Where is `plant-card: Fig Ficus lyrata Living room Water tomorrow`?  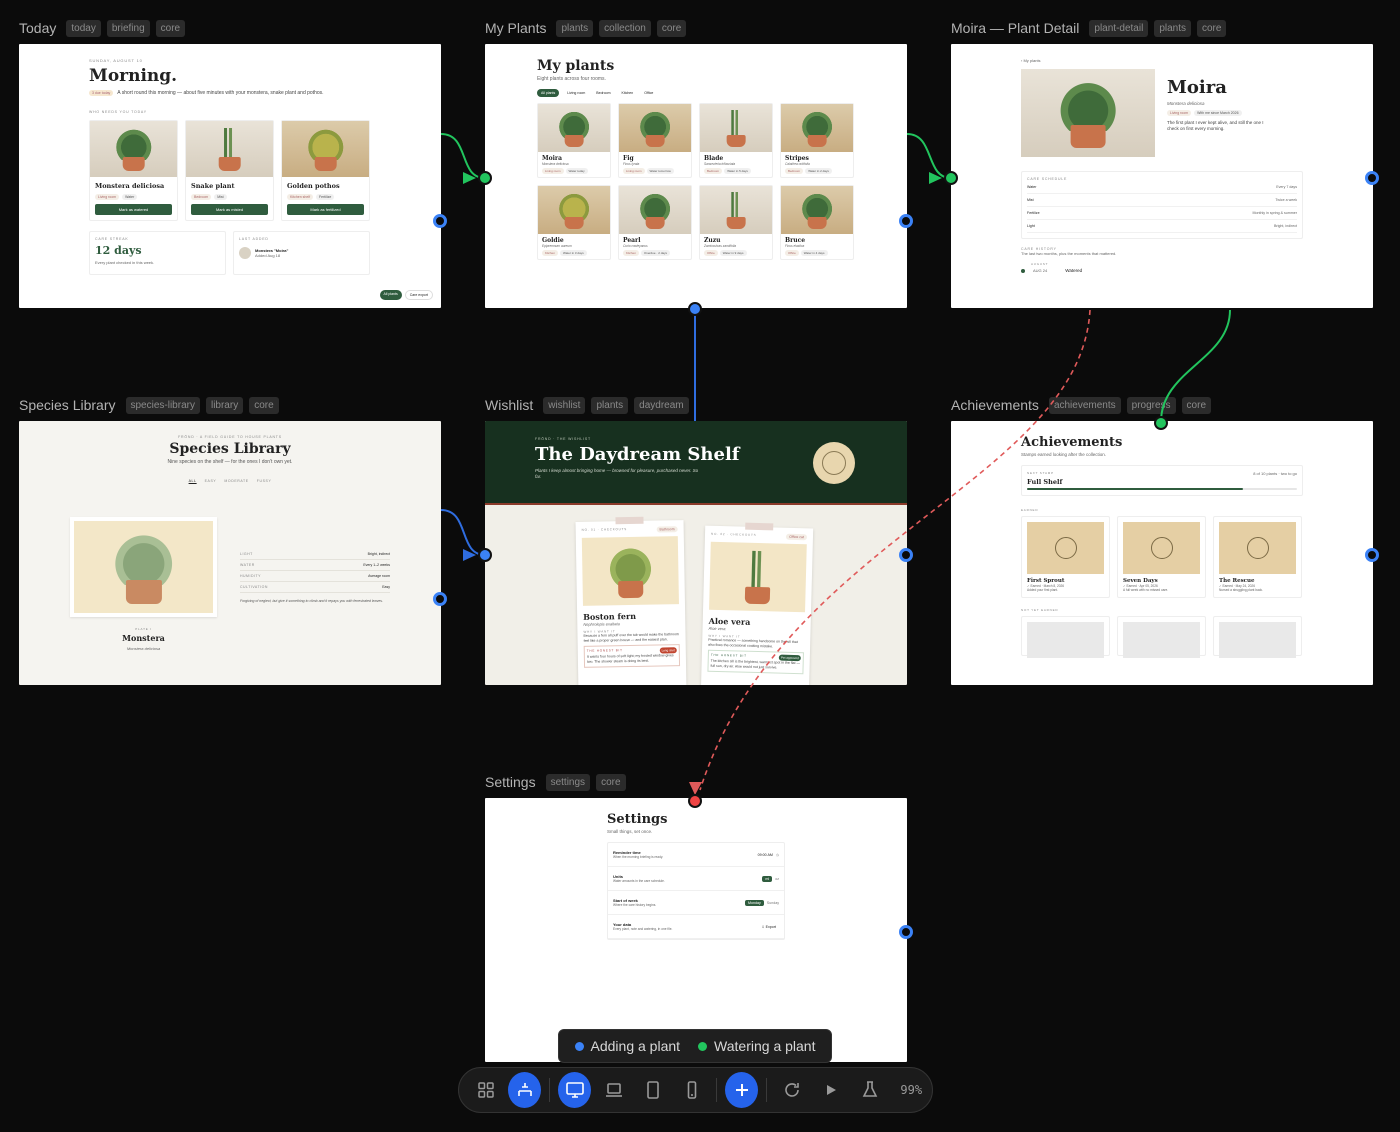
plant-card: Fig Ficus lyrata Living room Water tomorrow is located at coordinates (655, 140).